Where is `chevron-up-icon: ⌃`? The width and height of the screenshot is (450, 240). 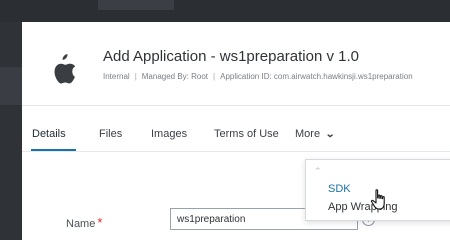
chevron-up-icon: ⌃ is located at coordinates (318, 171).